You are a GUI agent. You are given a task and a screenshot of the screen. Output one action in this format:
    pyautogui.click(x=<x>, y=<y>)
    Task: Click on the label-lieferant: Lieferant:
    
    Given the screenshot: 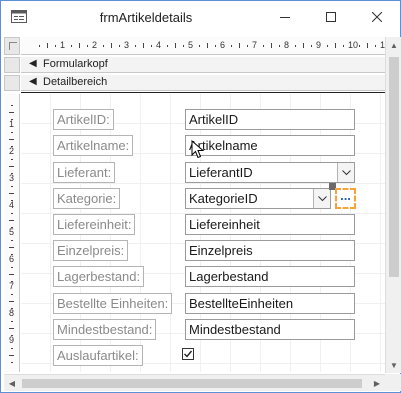 What is the action you would take?
    pyautogui.click(x=84, y=172)
    